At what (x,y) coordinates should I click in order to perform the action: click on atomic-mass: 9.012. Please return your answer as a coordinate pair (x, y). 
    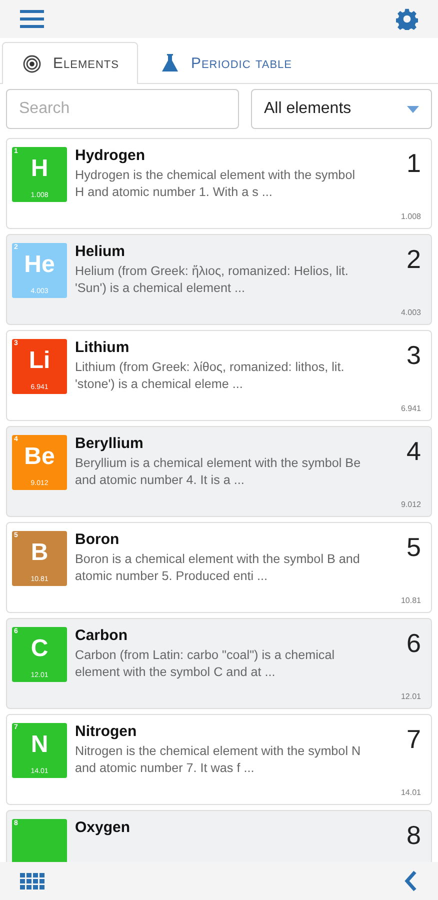
    Looking at the image, I should click on (410, 504).